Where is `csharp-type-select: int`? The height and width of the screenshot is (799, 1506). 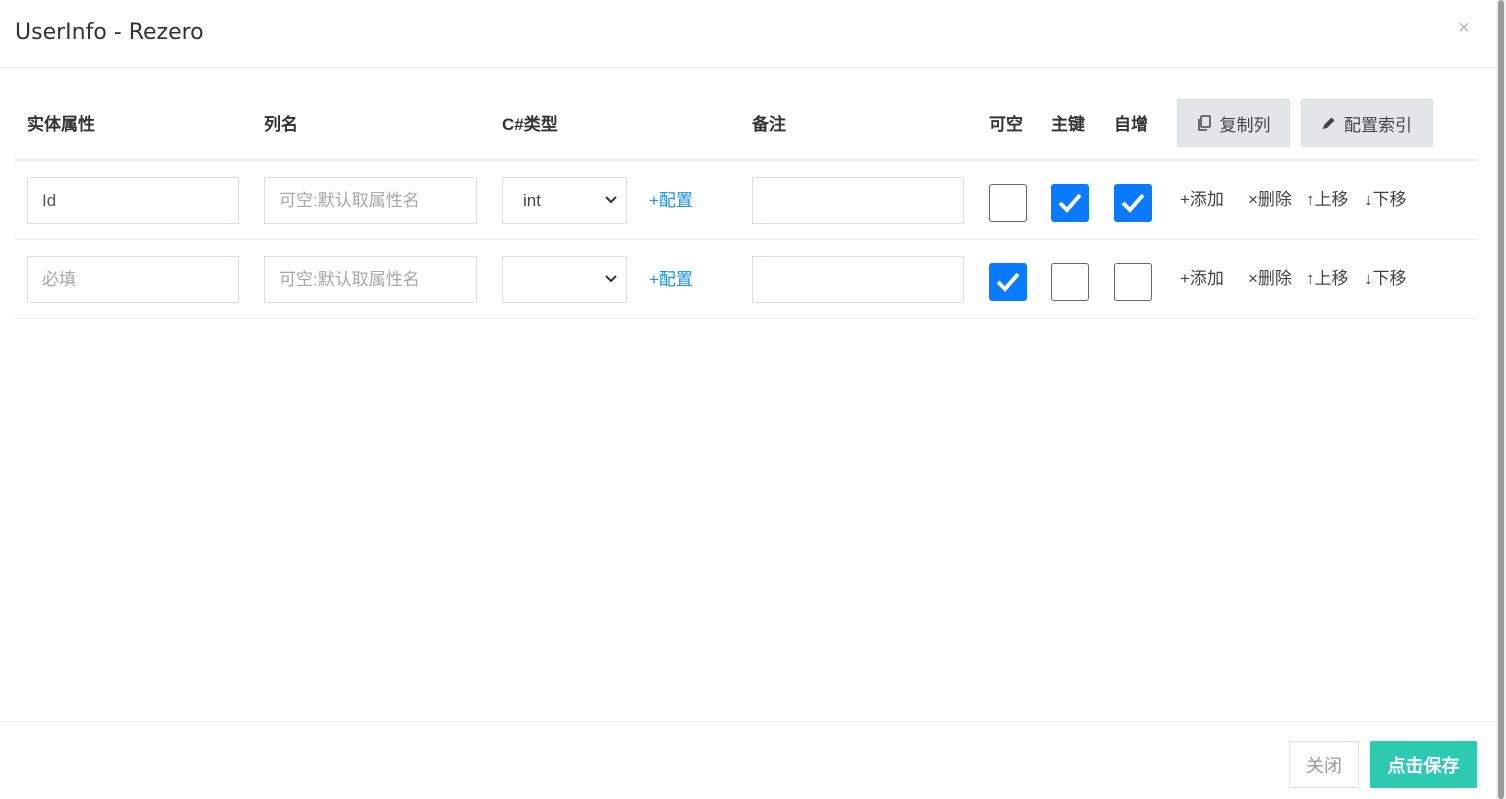
csharp-type-select: int is located at coordinates (564, 200).